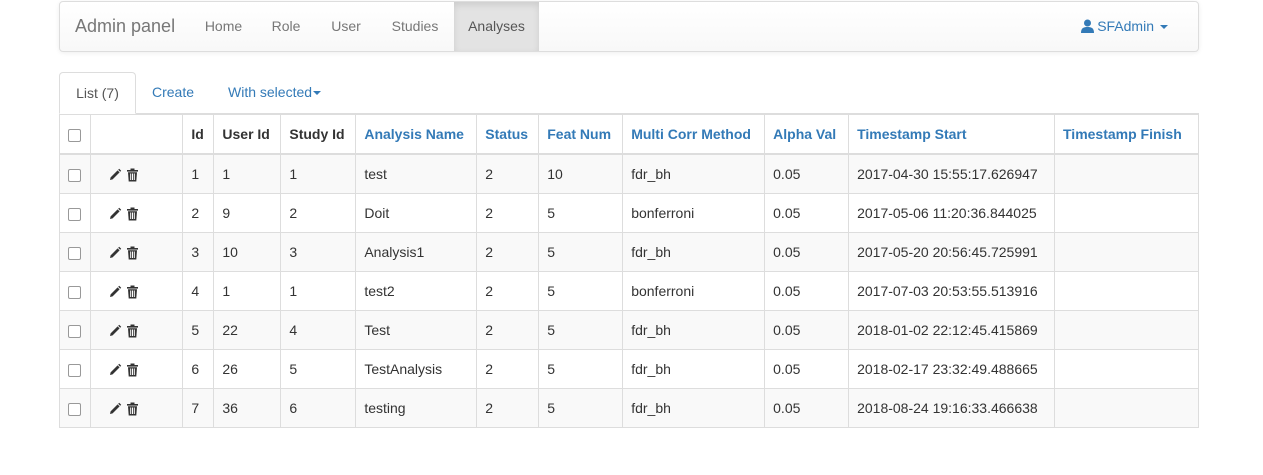 This screenshot has height=475, width=1263. What do you see at coordinates (1126, 134) in the screenshot?
I see `col-header-timestamp-finish: Timestamp Finish` at bounding box center [1126, 134].